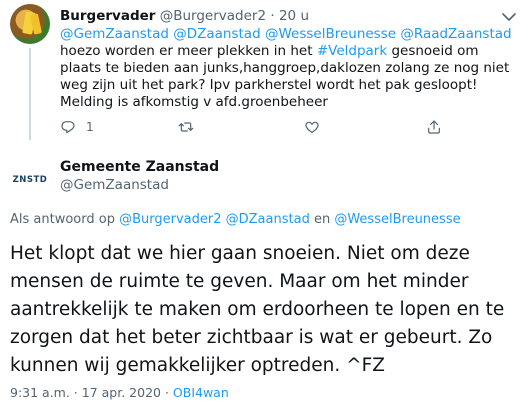  Describe the element at coordinates (107, 16) in the screenshot. I see `display-name: Burgervader` at that location.